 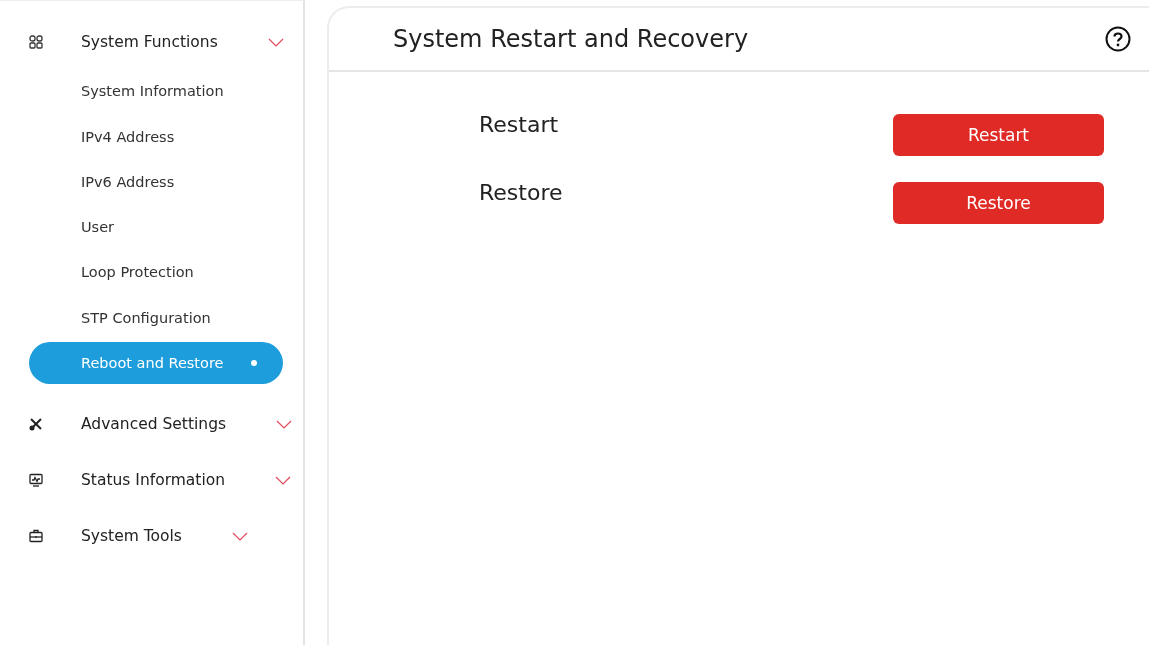 What do you see at coordinates (36, 42) in the screenshot?
I see `grid-icon` at bounding box center [36, 42].